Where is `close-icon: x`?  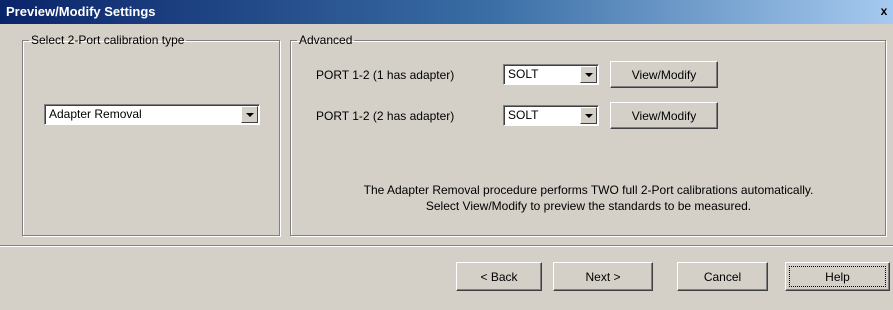
close-icon: x is located at coordinates (884, 11).